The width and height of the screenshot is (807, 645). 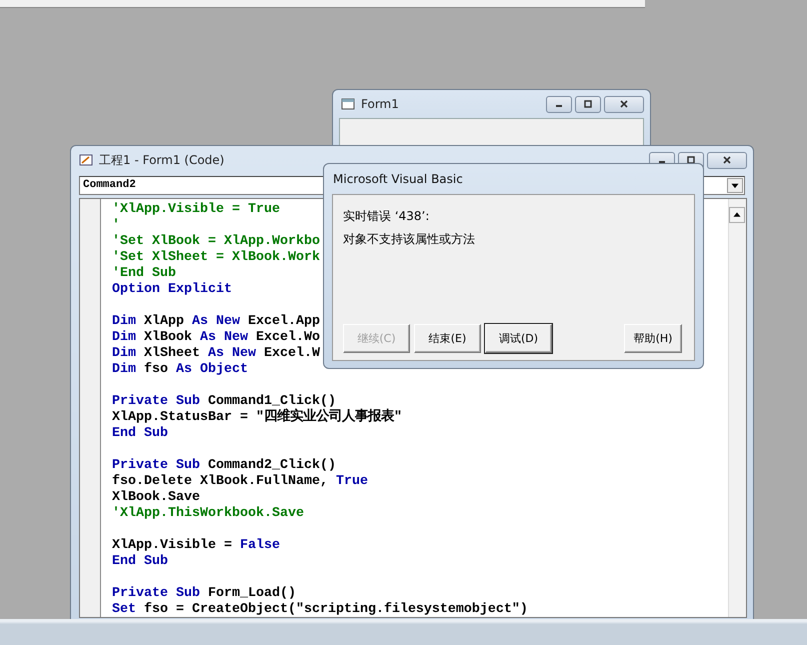 What do you see at coordinates (196, 210) in the screenshot?
I see `code-line: 'XlApp.Visible = True` at bounding box center [196, 210].